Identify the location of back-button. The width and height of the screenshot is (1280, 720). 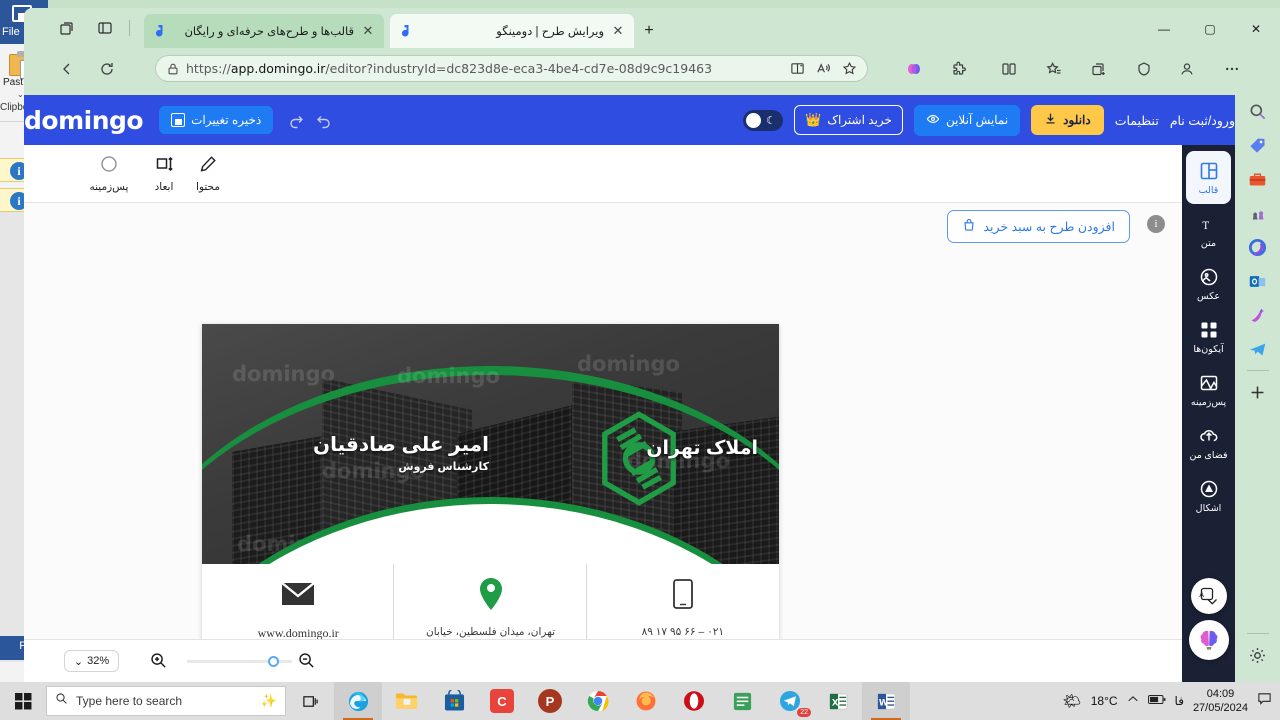
(67, 69).